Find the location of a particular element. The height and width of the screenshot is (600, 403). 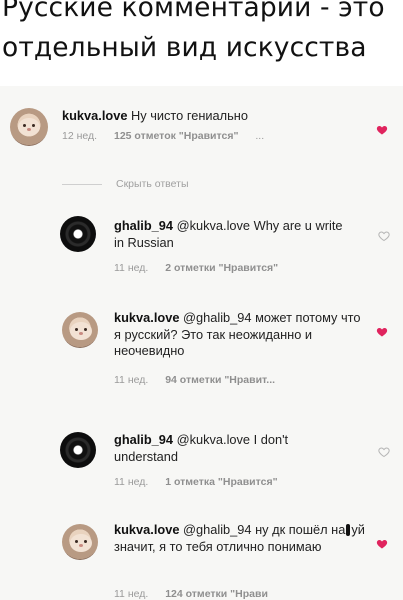

likes-count: 124 отметки "Нрави is located at coordinates (216, 594).